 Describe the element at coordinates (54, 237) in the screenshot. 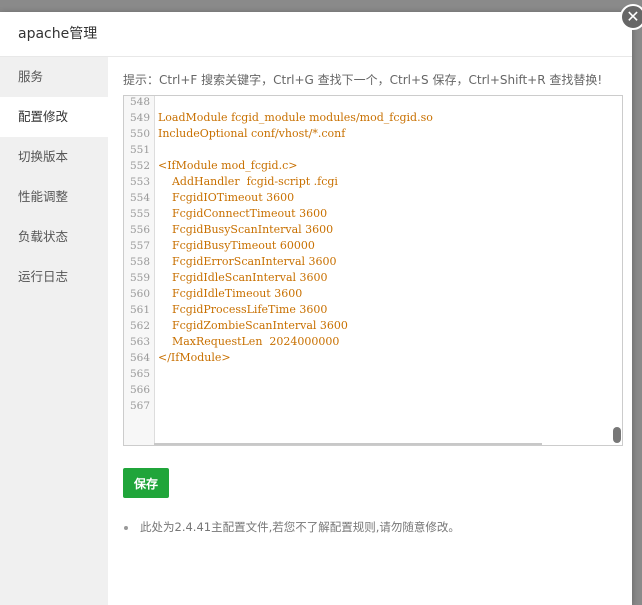

I see `sidebar-item-load-status: 负载状态` at that location.